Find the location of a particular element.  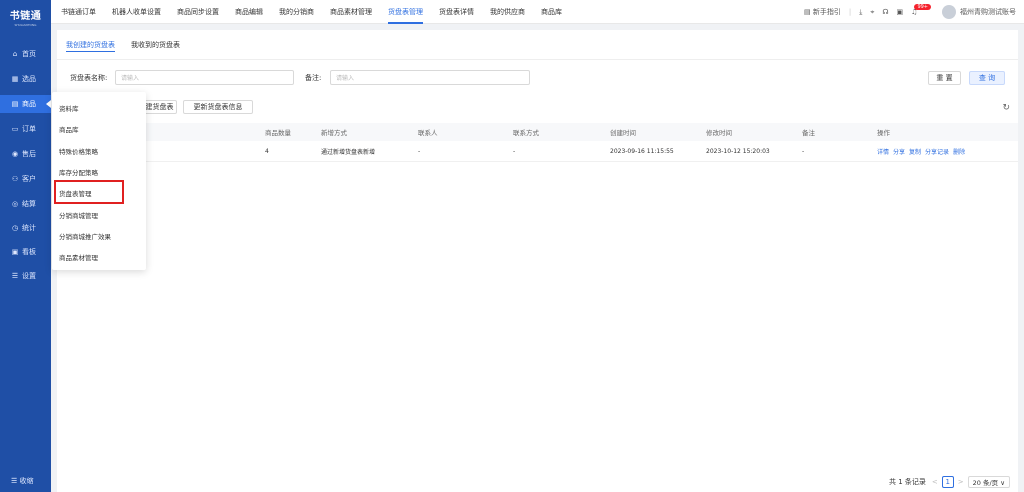

search-button: 查 询 is located at coordinates (987, 78).